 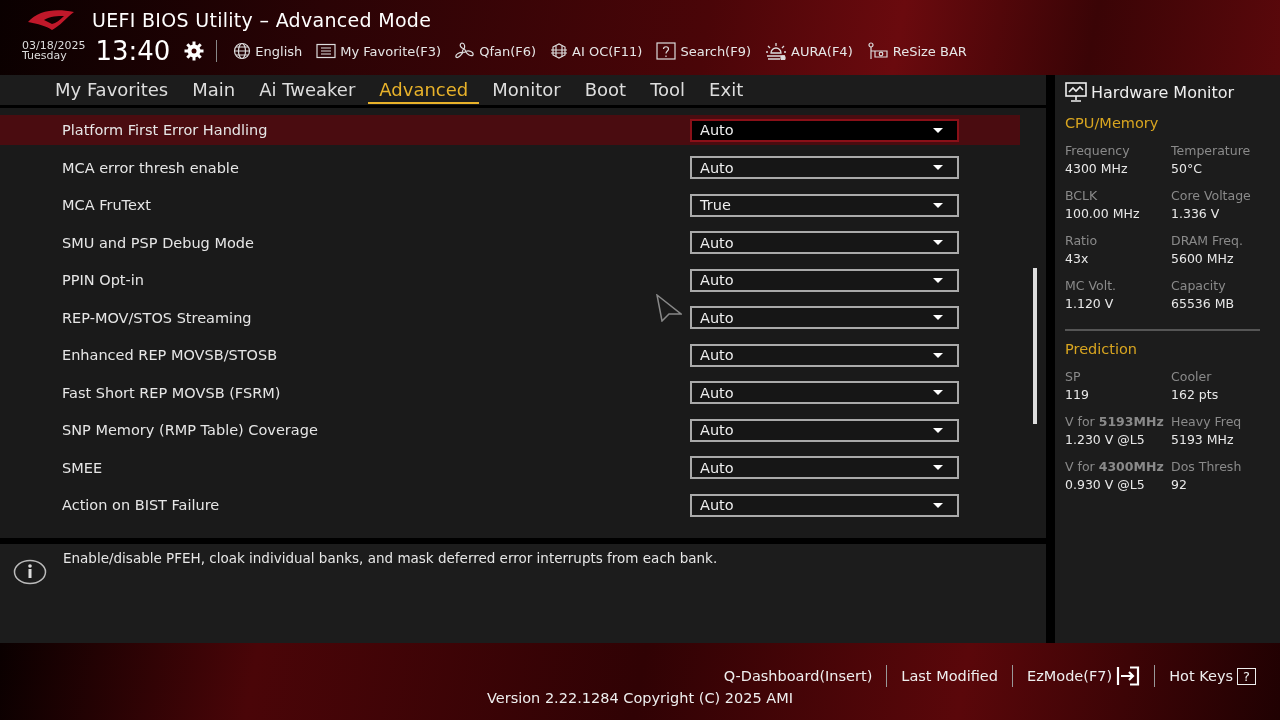 What do you see at coordinates (1203, 303) in the screenshot?
I see `stat-value: 65536 MB` at bounding box center [1203, 303].